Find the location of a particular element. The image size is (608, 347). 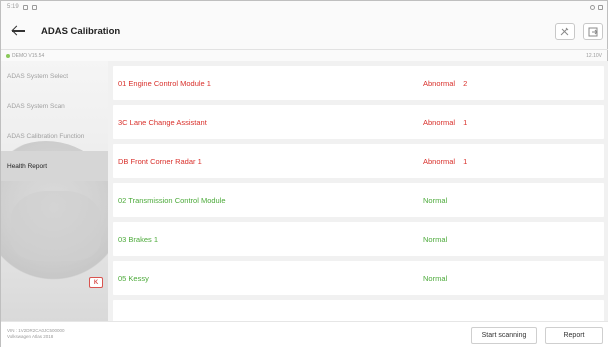

fault-count: 2 is located at coordinates (465, 83).